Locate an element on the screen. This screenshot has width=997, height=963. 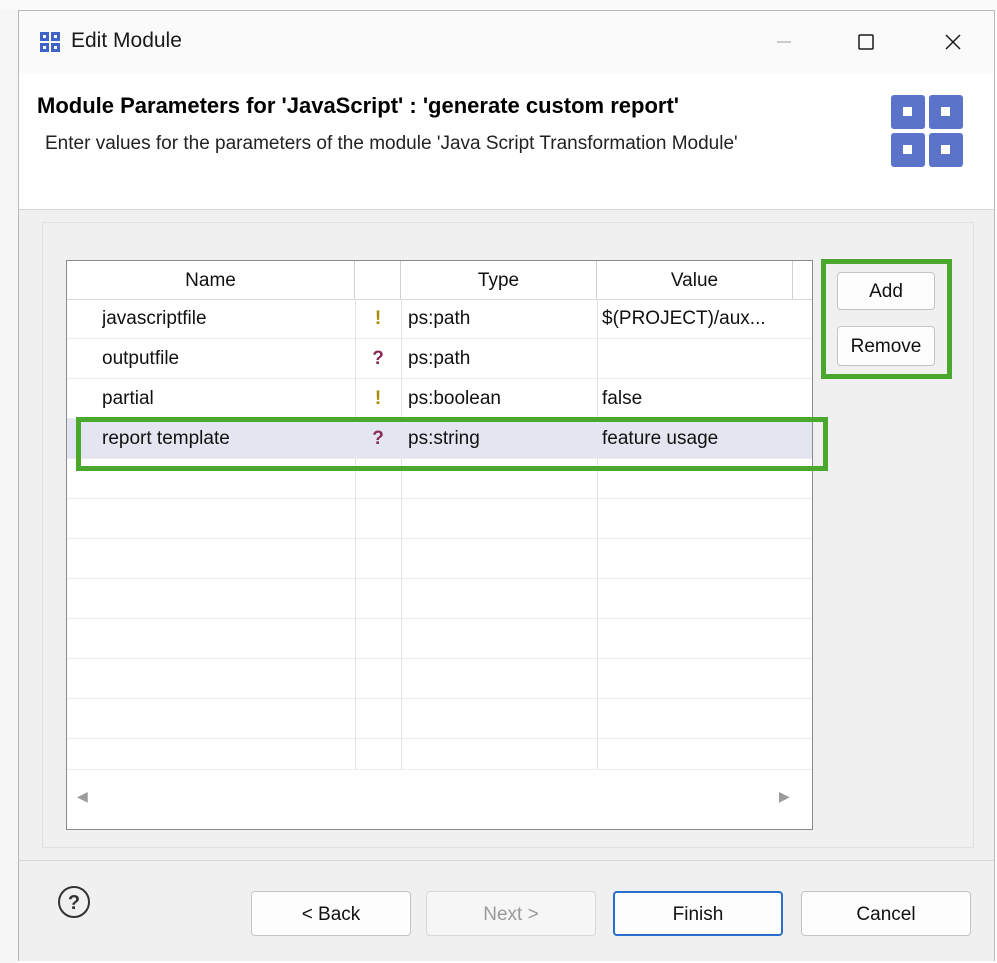
parameter-name: partial is located at coordinates (128, 398).